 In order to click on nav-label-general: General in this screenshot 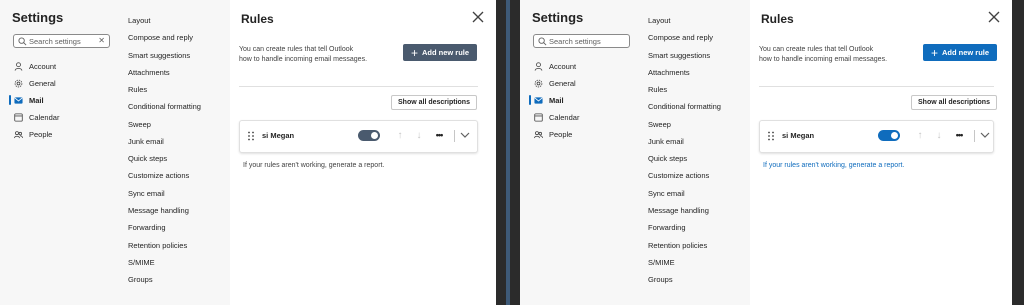, I will do `click(562, 83)`.